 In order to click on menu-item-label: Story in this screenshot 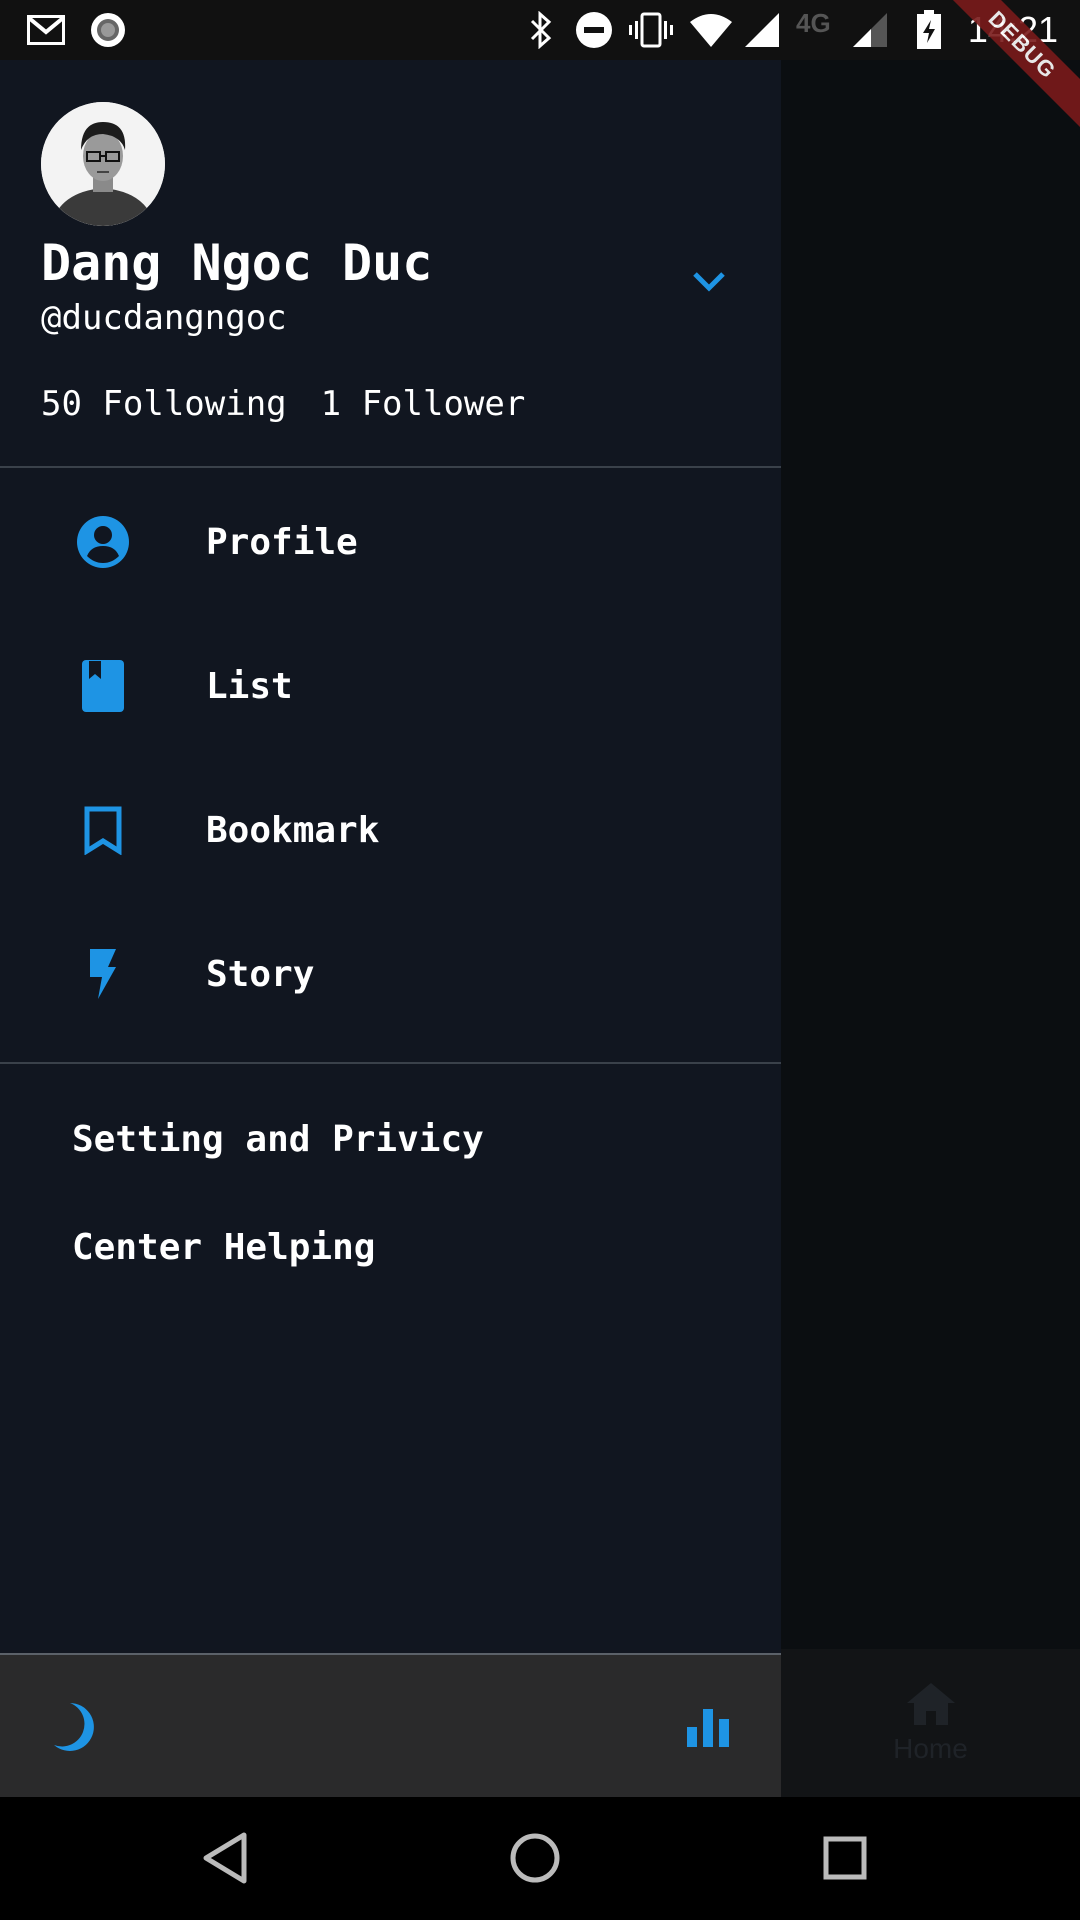, I will do `click(260, 974)`.